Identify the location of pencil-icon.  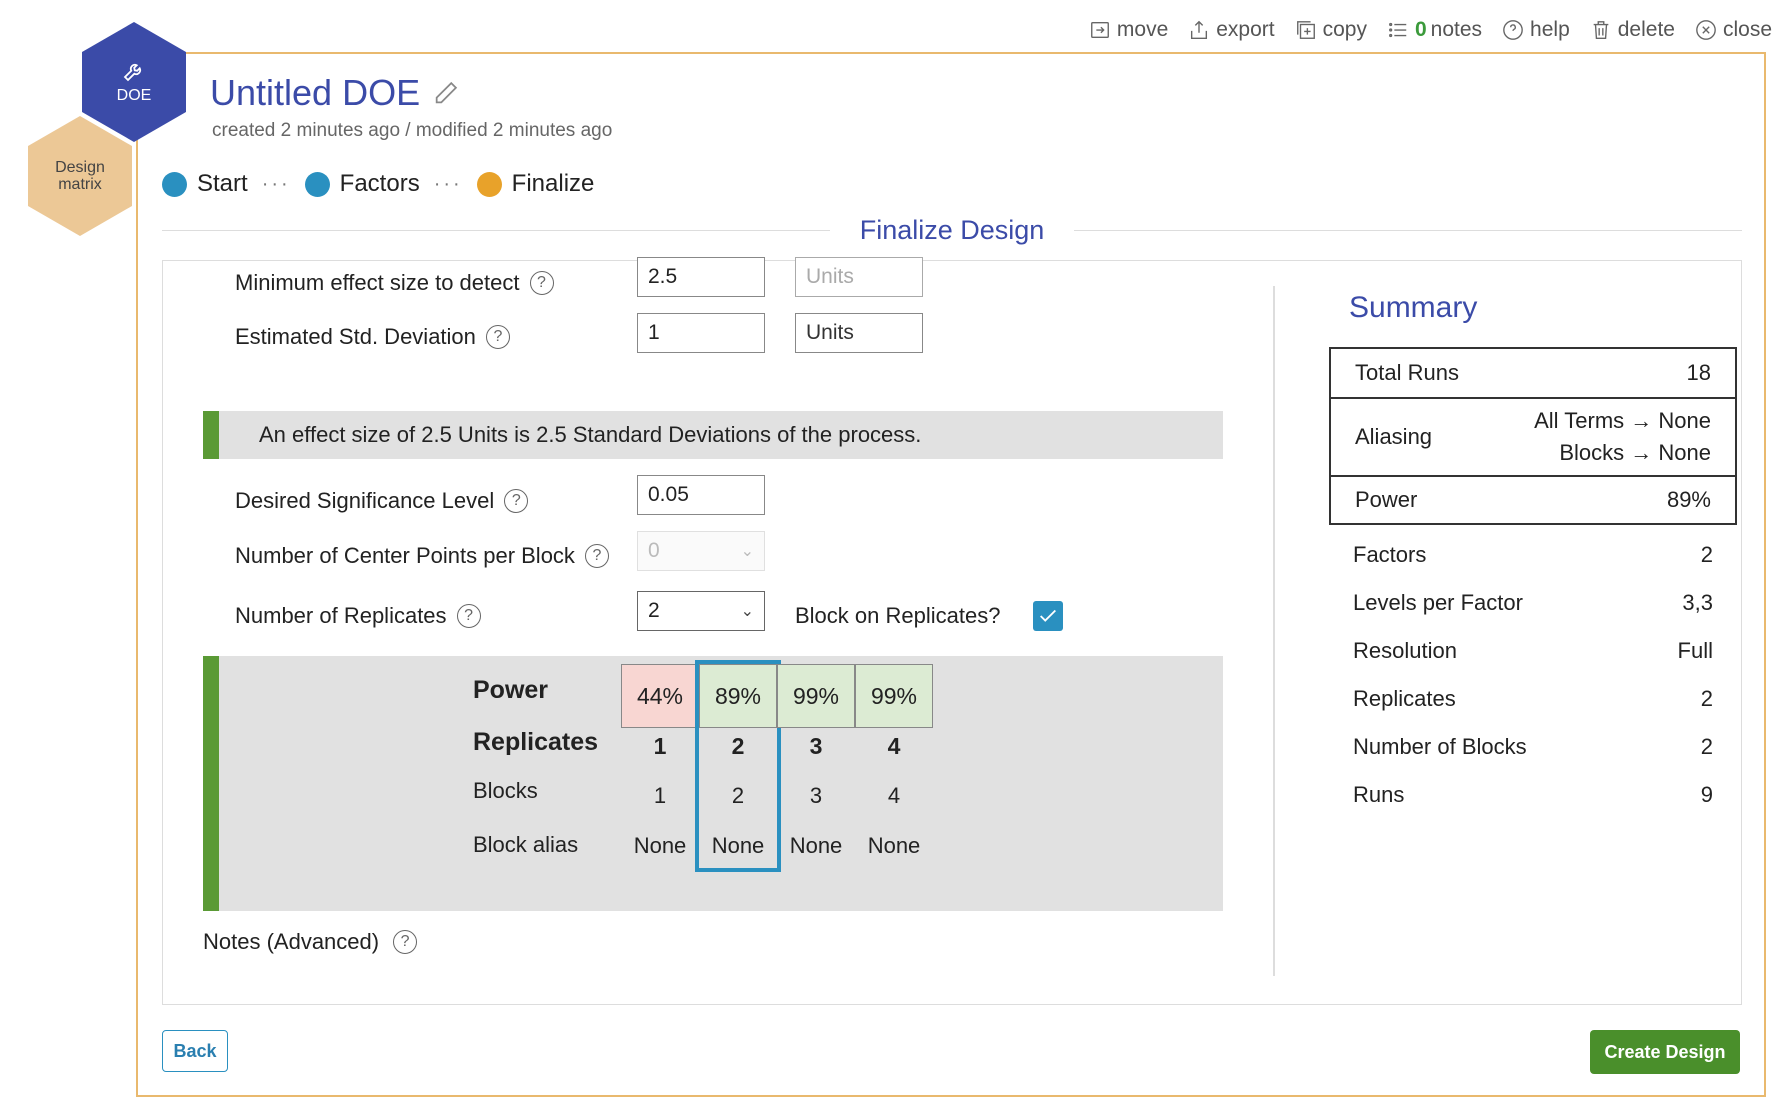
(446, 93).